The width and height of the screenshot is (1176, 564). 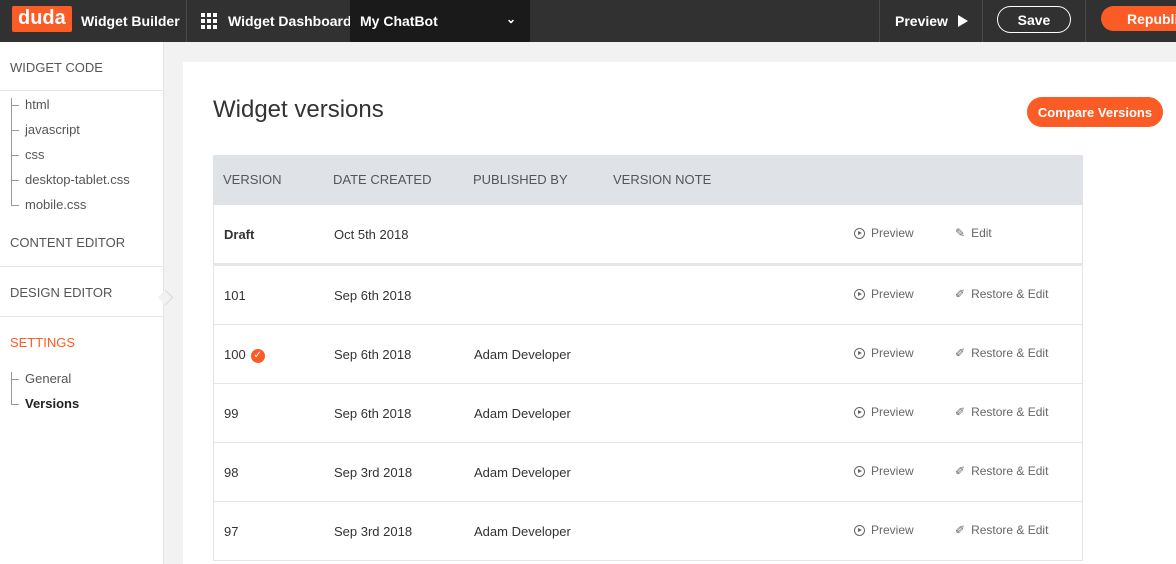 What do you see at coordinates (130, 21) in the screenshot?
I see `app-name: Widget Builder` at bounding box center [130, 21].